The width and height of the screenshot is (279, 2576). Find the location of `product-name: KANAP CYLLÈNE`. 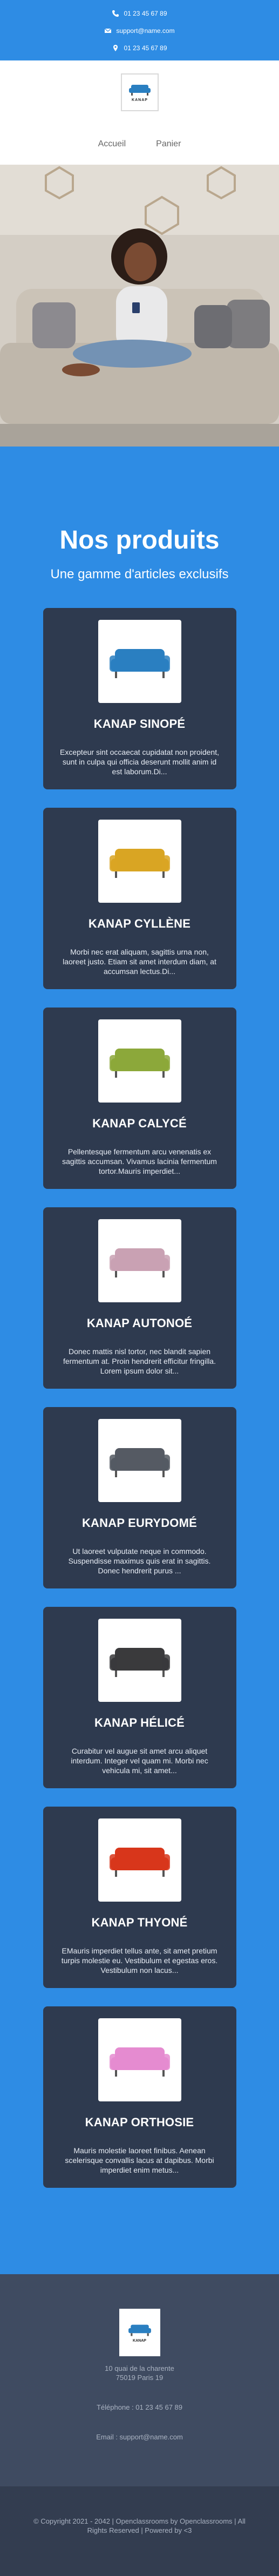

product-name: KANAP CYLLÈNE is located at coordinates (139, 924).